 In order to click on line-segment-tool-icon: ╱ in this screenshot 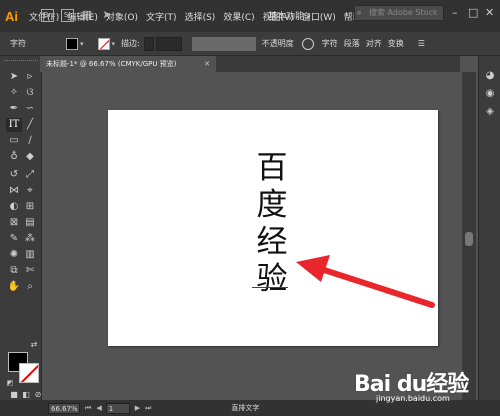, I will do `click(30, 125)`.